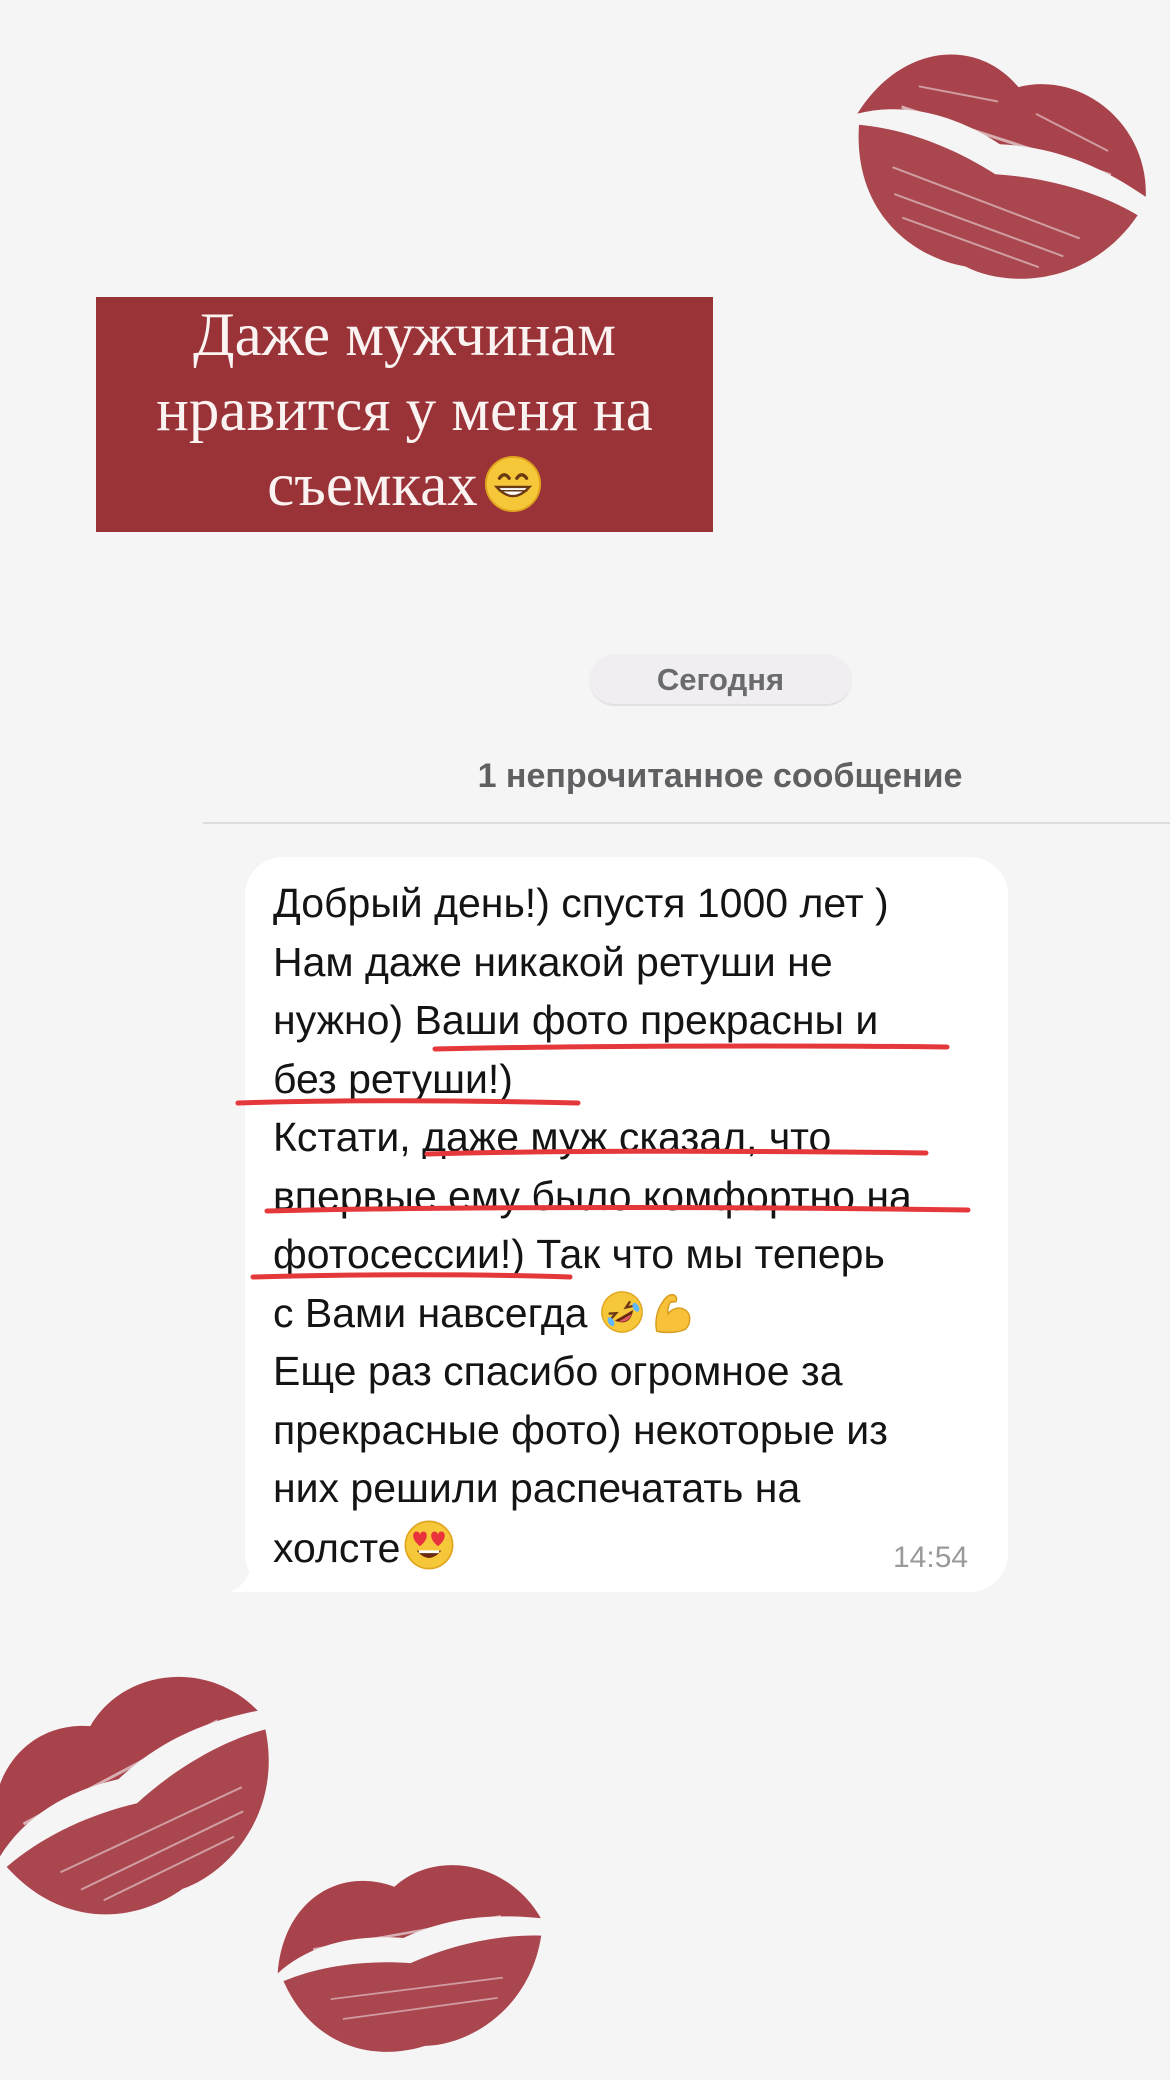  What do you see at coordinates (592, 1195) in the screenshot?
I see `message-line: впервые ему было комфортно на` at bounding box center [592, 1195].